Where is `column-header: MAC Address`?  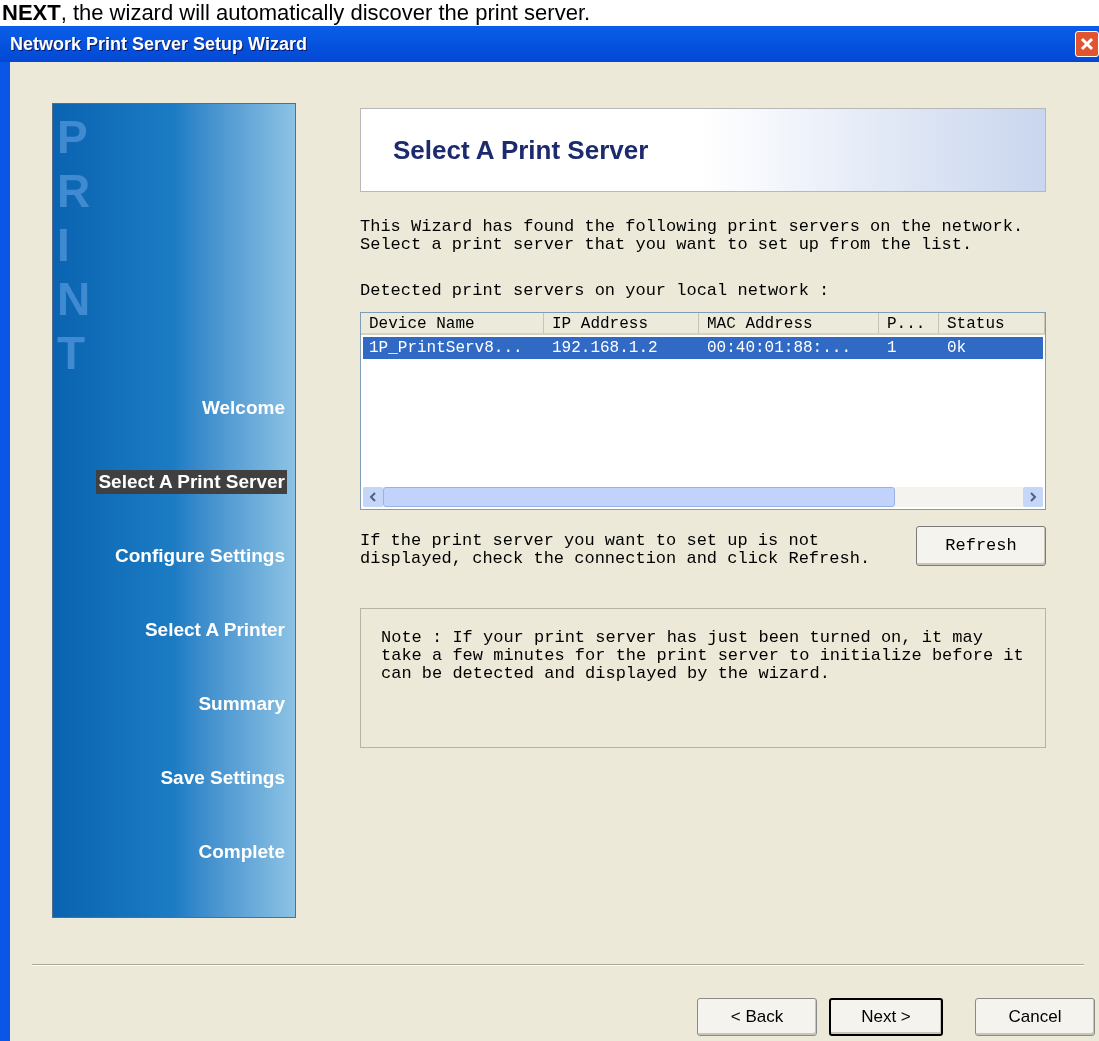 column-header: MAC Address is located at coordinates (789, 323).